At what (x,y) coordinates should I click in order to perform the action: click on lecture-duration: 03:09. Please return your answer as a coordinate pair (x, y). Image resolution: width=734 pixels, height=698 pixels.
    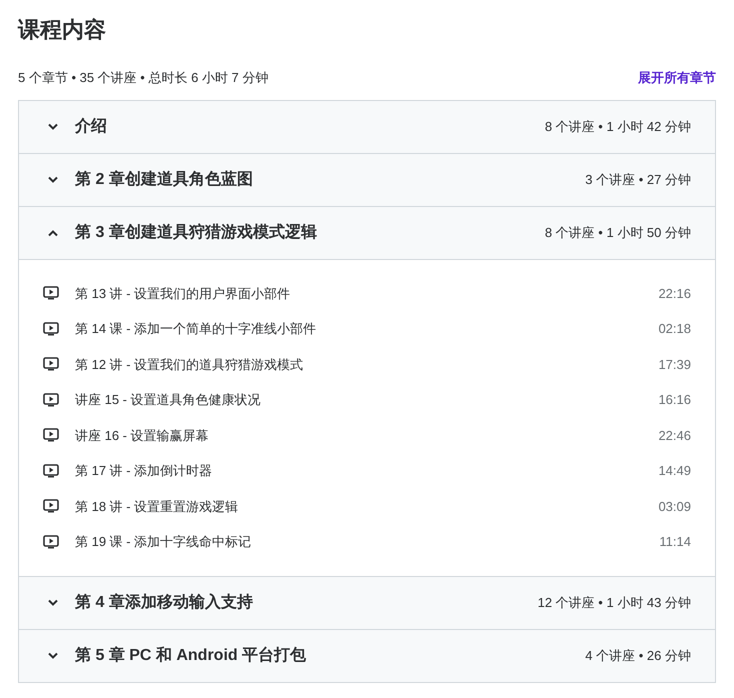
    Looking at the image, I should click on (674, 507).